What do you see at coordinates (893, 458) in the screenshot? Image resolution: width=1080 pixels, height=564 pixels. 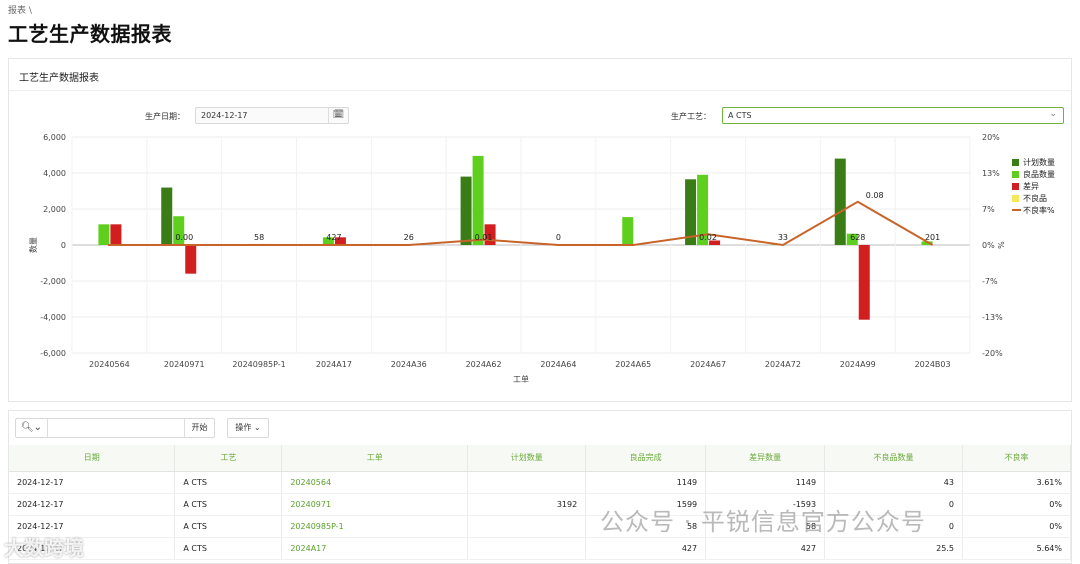 I see `col-bad: 不良品数量` at bounding box center [893, 458].